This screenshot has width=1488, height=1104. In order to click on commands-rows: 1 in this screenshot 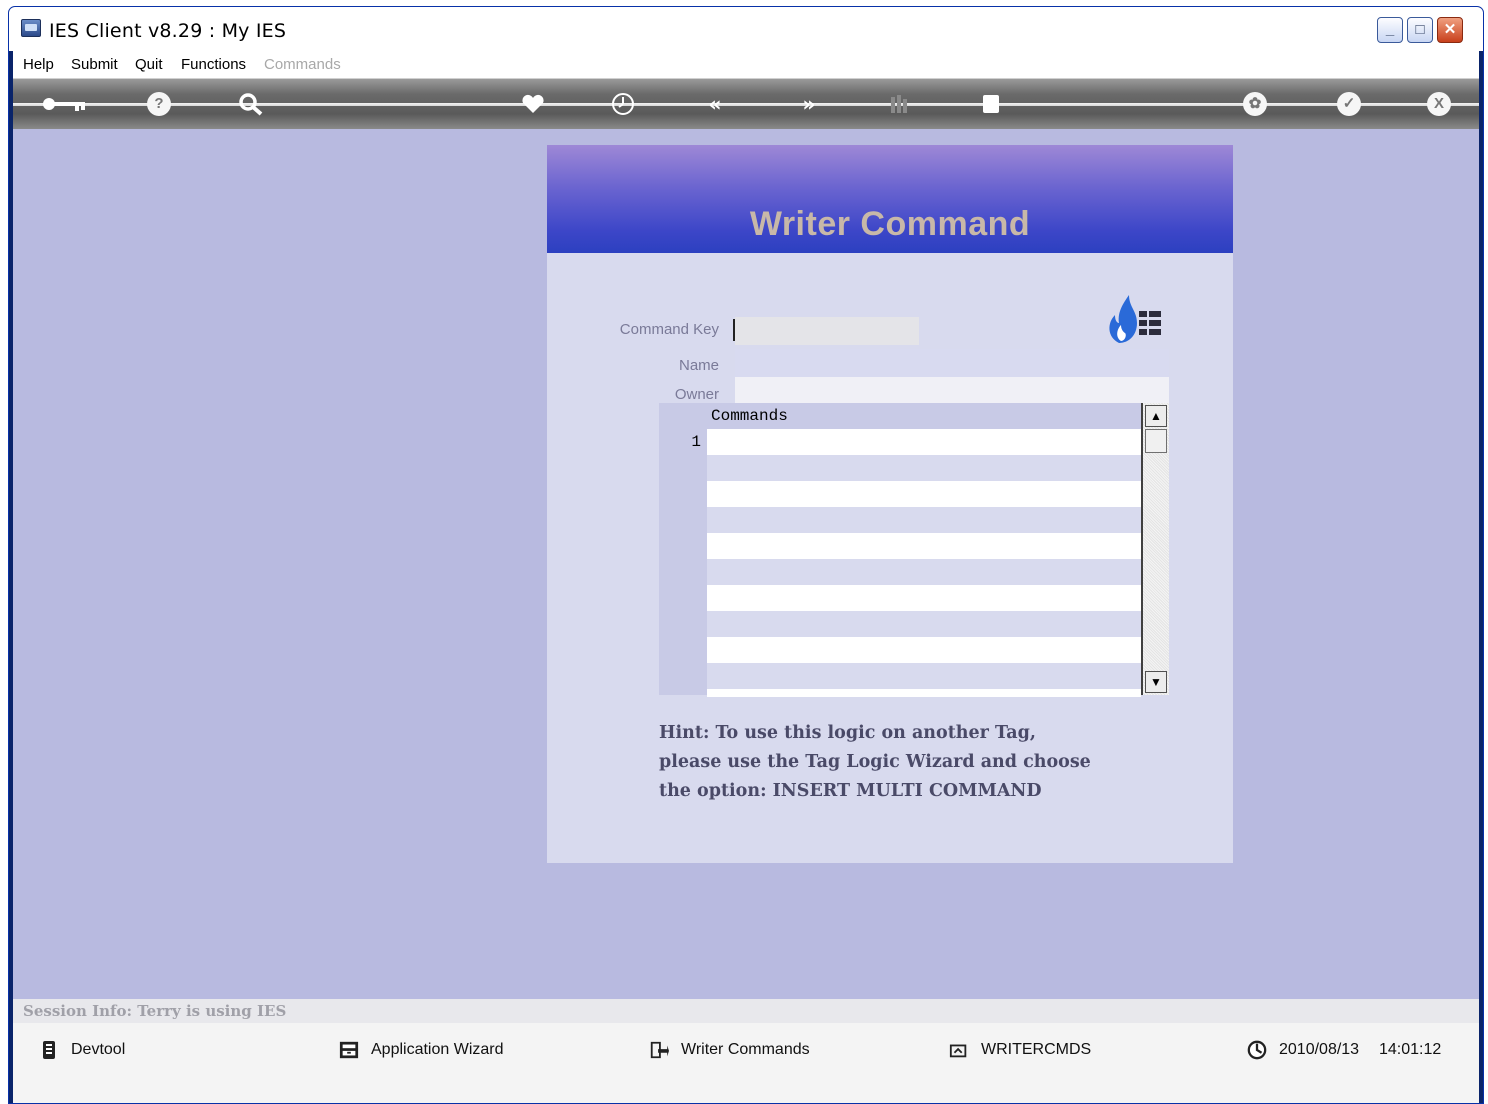, I will do `click(916, 563)`.